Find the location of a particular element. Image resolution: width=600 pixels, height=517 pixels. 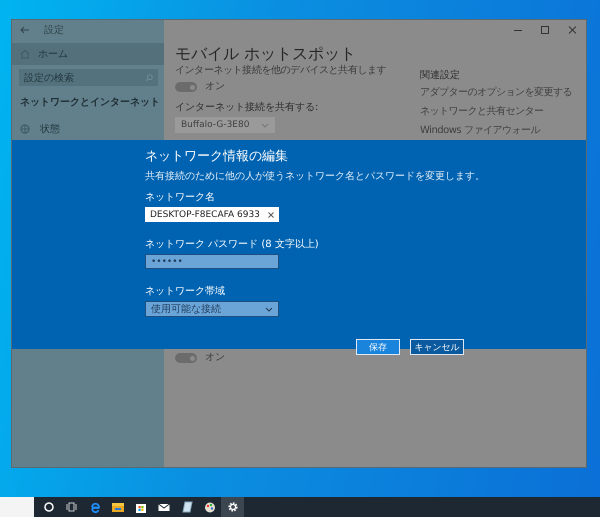

clear-icon is located at coordinates (271, 215).